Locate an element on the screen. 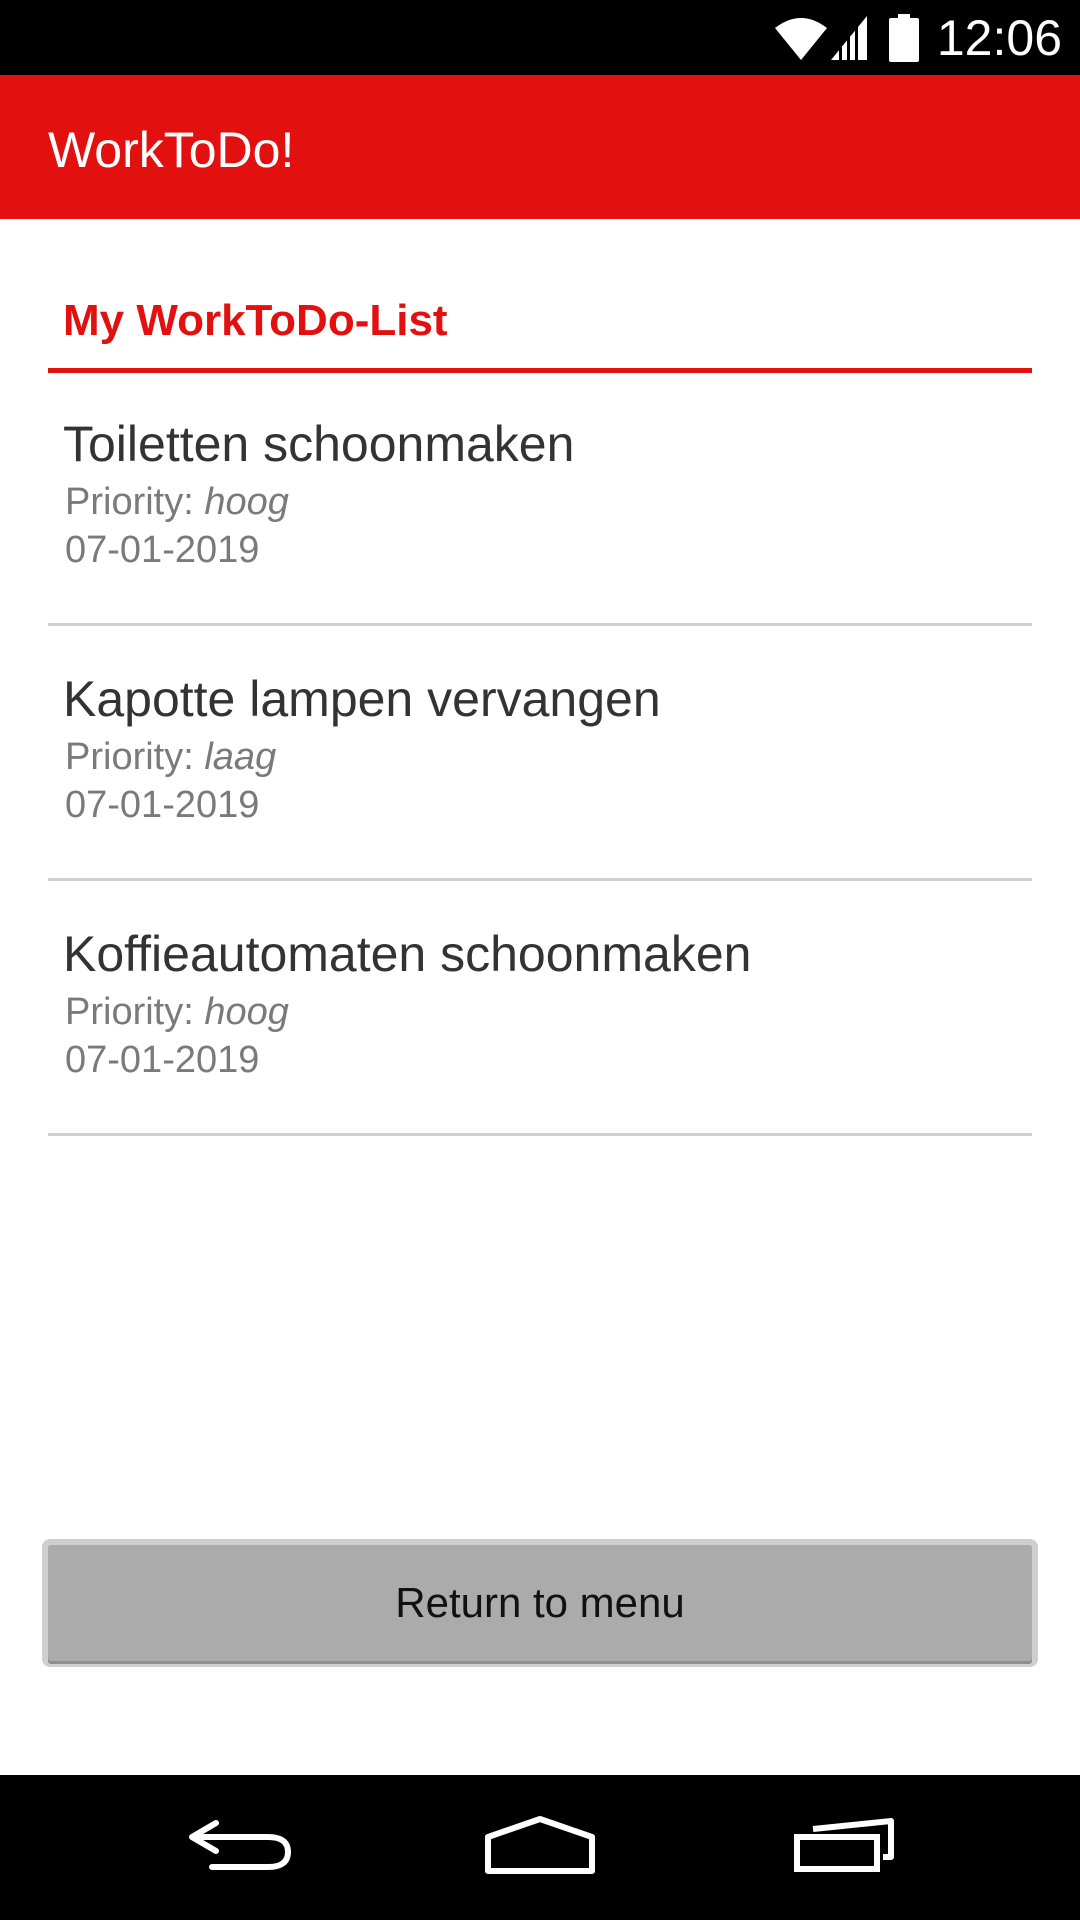  task-title: Kapotte lampen vervangen is located at coordinates (362, 699).